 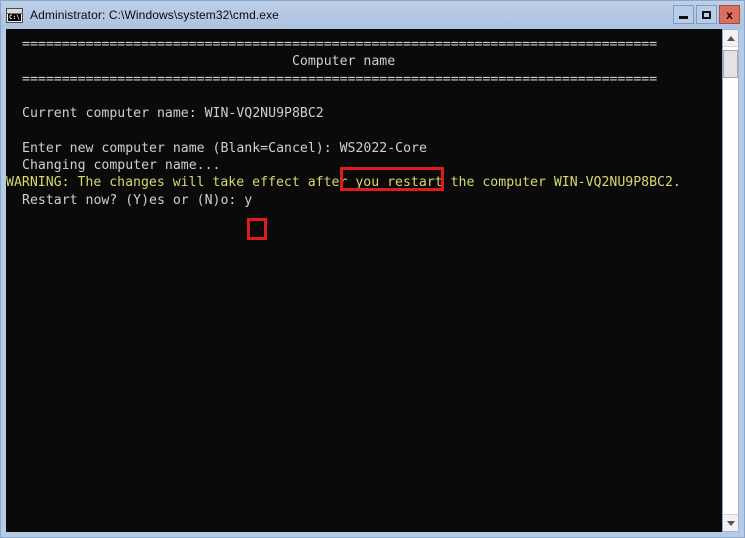 I want to click on maximize-icon, so click(x=706, y=14).